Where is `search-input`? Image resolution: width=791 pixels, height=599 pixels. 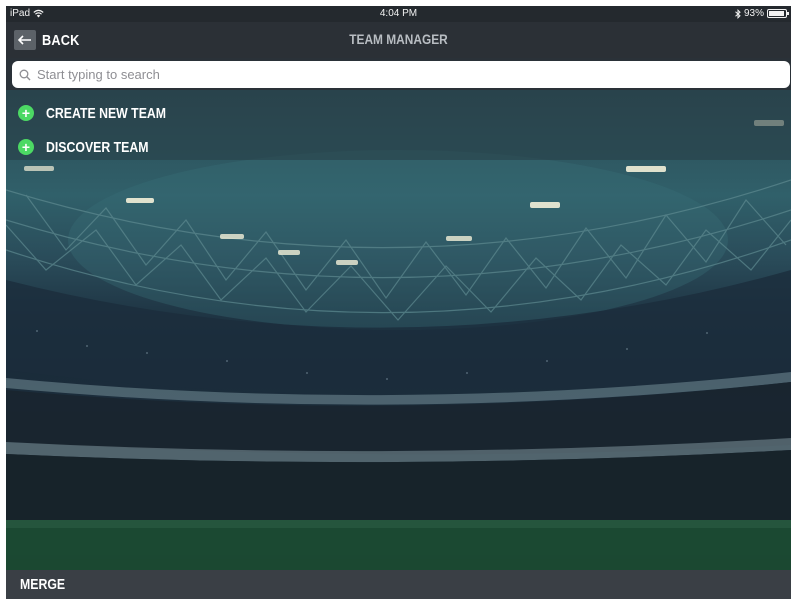 search-input is located at coordinates (411, 74).